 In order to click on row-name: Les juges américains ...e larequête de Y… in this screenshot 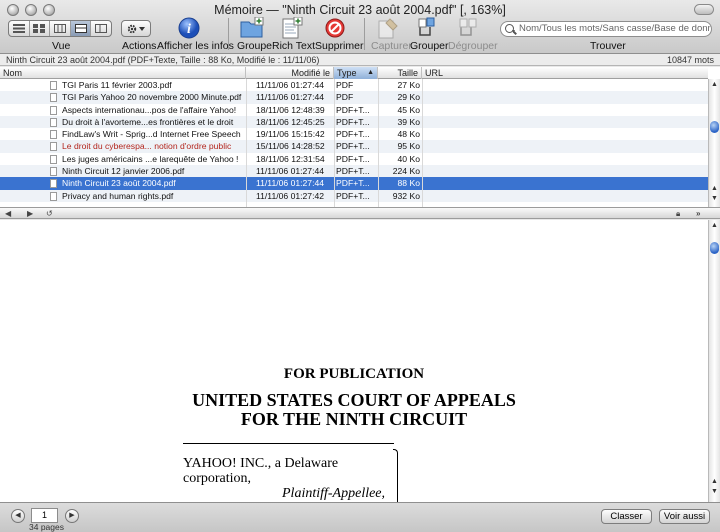, I will do `click(150, 158)`.